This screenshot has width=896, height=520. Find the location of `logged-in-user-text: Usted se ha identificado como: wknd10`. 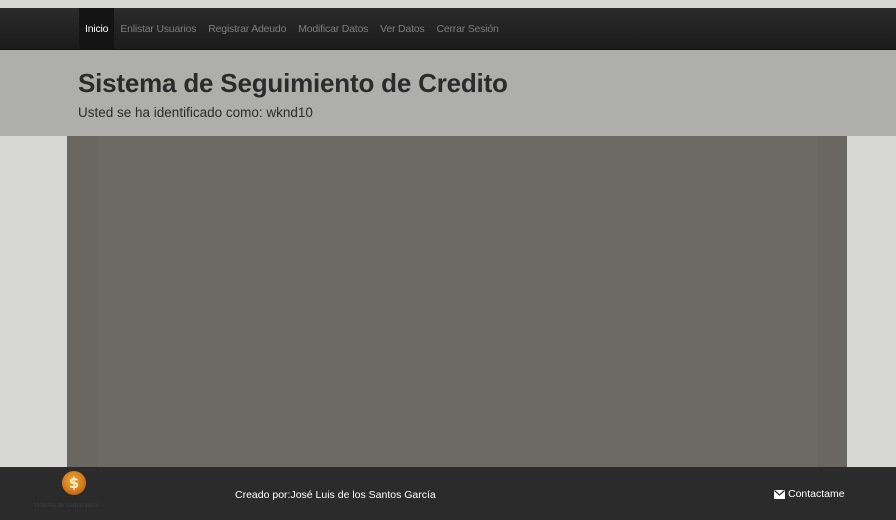

logged-in-user-text: Usted se ha identificado como: wknd10 is located at coordinates (195, 112).